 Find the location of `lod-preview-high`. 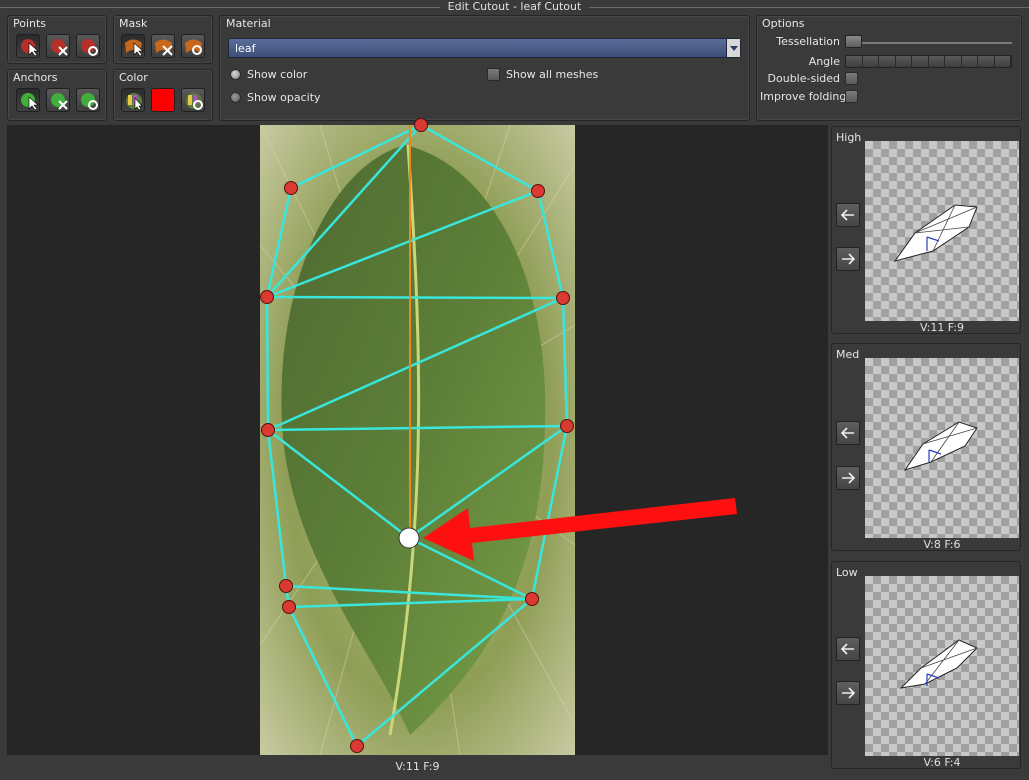

lod-preview-high is located at coordinates (942, 231).